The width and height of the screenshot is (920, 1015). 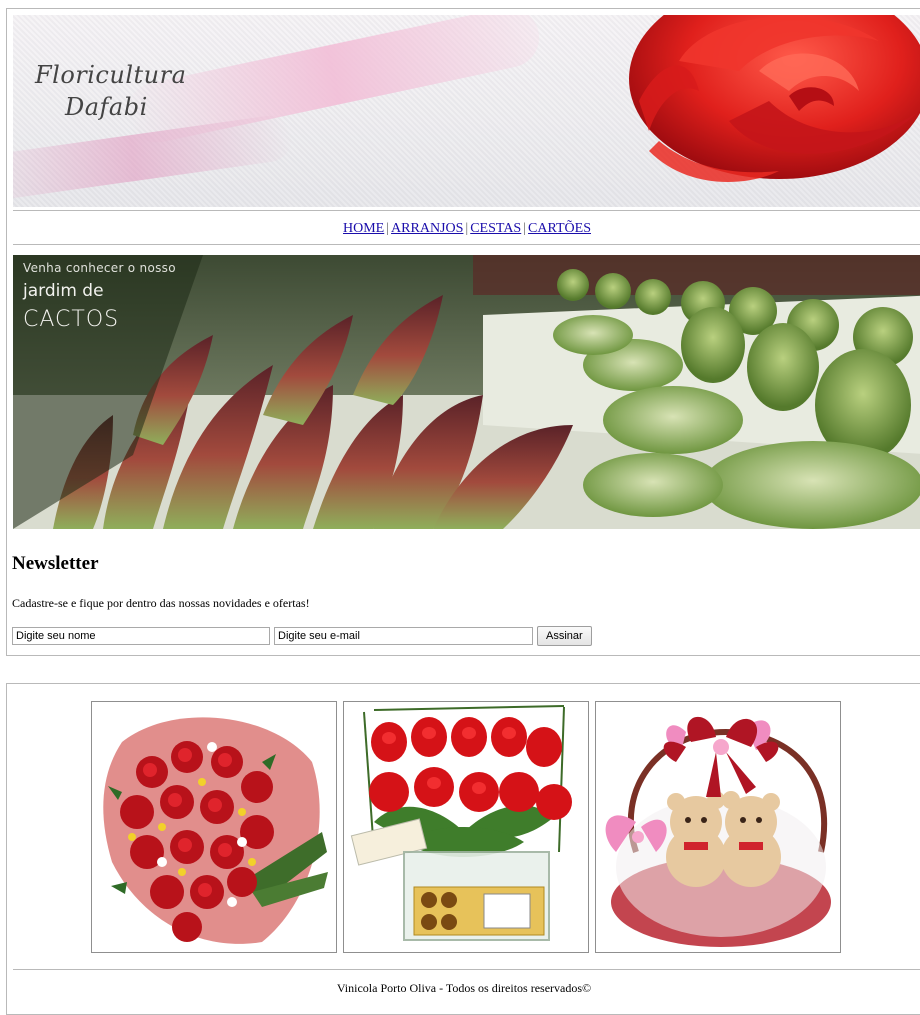 What do you see at coordinates (215, 830) in the screenshot?
I see `rose-bouquet-image` at bounding box center [215, 830].